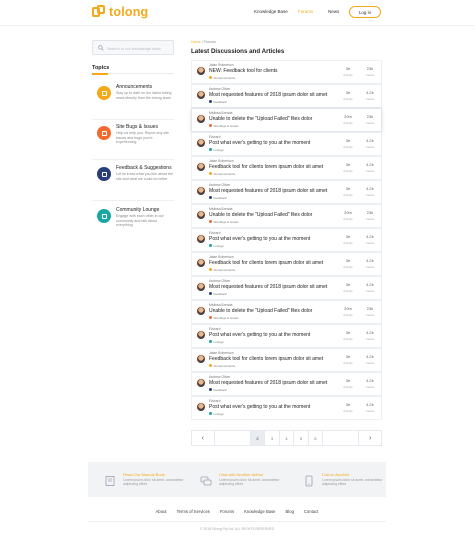 The height and width of the screenshot is (539, 474). Describe the element at coordinates (101, 68) in the screenshot. I see `topics-heading: Topics` at that location.